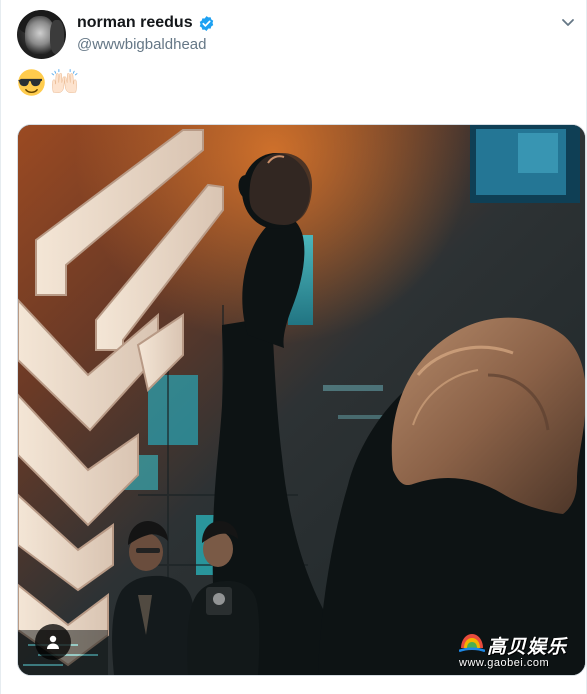 The image size is (587, 694). Describe the element at coordinates (206, 23) in the screenshot. I see `verified-badge-icon` at that location.